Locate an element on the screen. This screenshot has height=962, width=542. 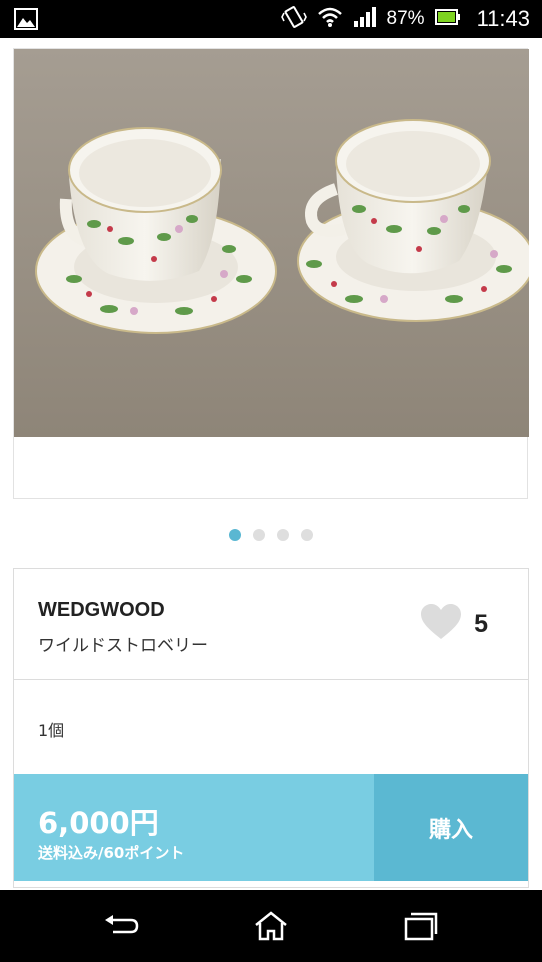
signal-icon is located at coordinates (365, 19).